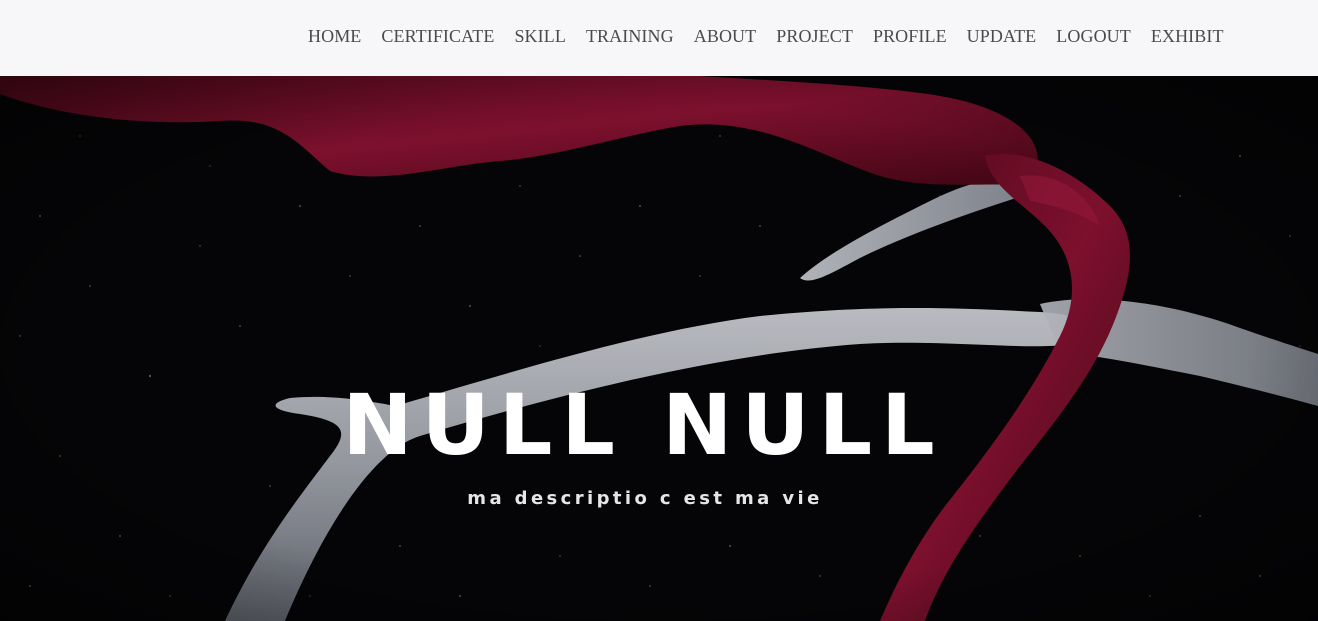 The width and height of the screenshot is (1318, 621). What do you see at coordinates (437, 36) in the screenshot?
I see `nav-item-certificate: CERTIFICATE` at bounding box center [437, 36].